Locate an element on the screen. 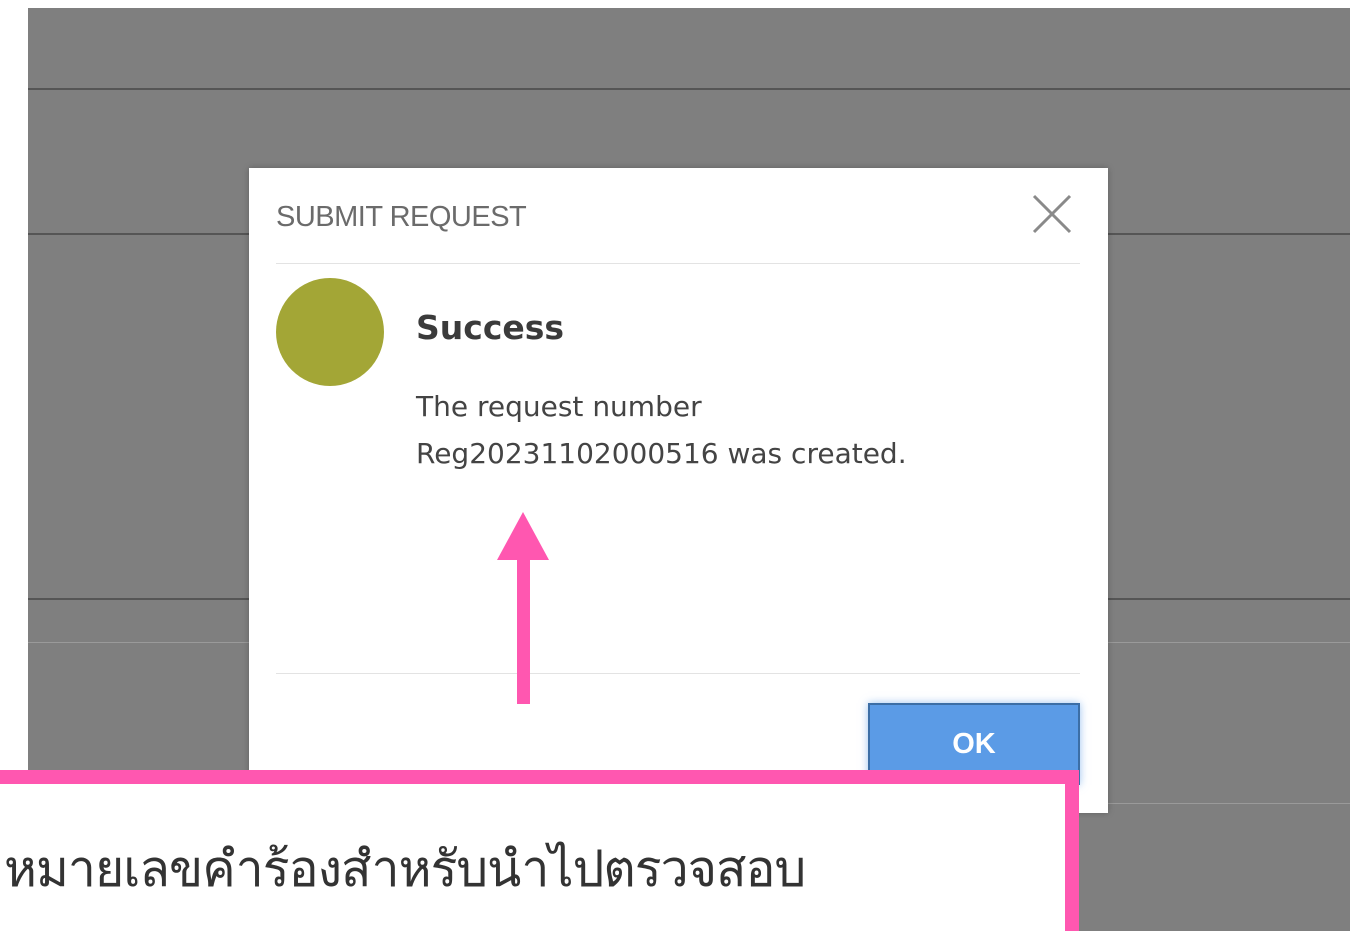 This screenshot has height=931, width=1350. close-icon is located at coordinates (1052, 214).